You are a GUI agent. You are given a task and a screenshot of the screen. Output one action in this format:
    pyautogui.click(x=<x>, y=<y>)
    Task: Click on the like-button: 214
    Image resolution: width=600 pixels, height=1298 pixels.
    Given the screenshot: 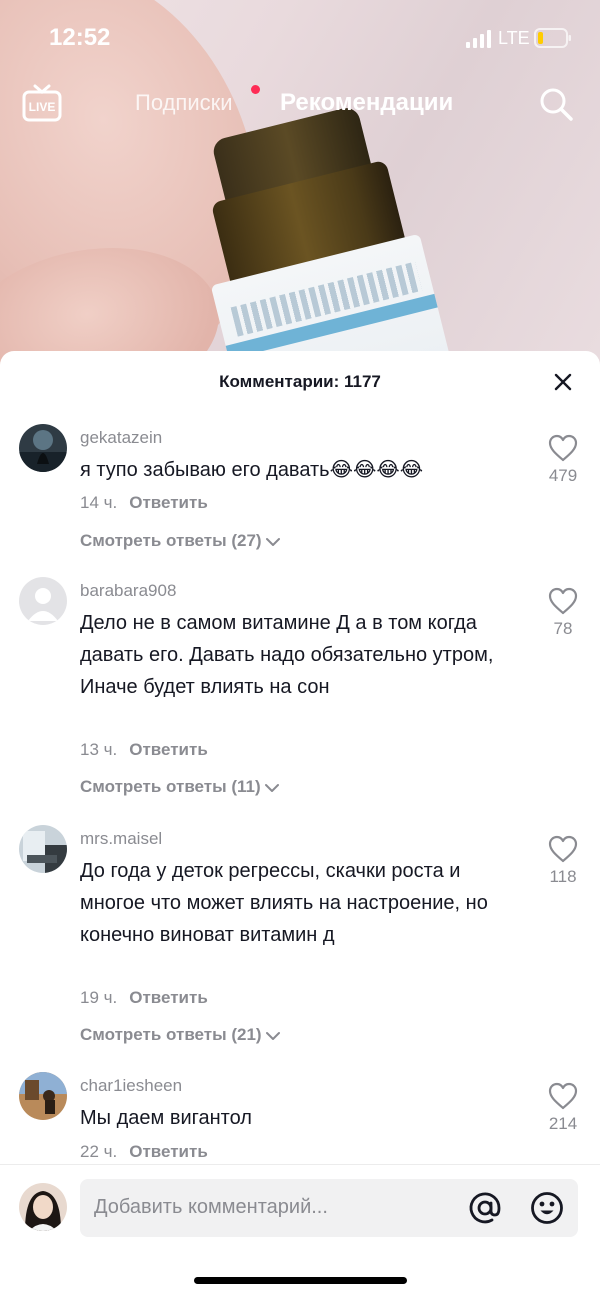 What is the action you would take?
    pyautogui.click(x=563, y=1108)
    